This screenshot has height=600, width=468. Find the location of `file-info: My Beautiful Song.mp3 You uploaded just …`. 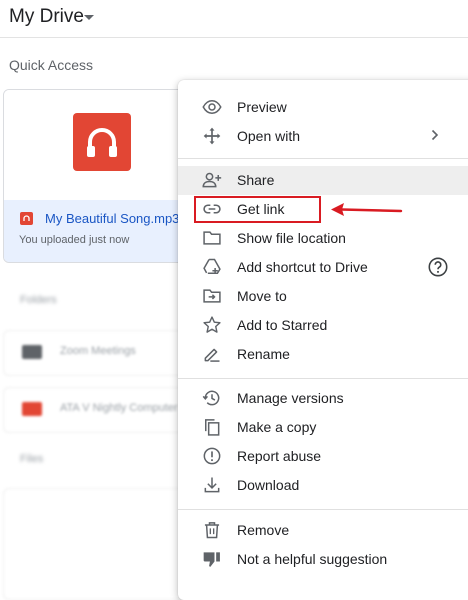

file-info: My Beautiful Song.mp3 You uploaded just … is located at coordinates (99, 231).